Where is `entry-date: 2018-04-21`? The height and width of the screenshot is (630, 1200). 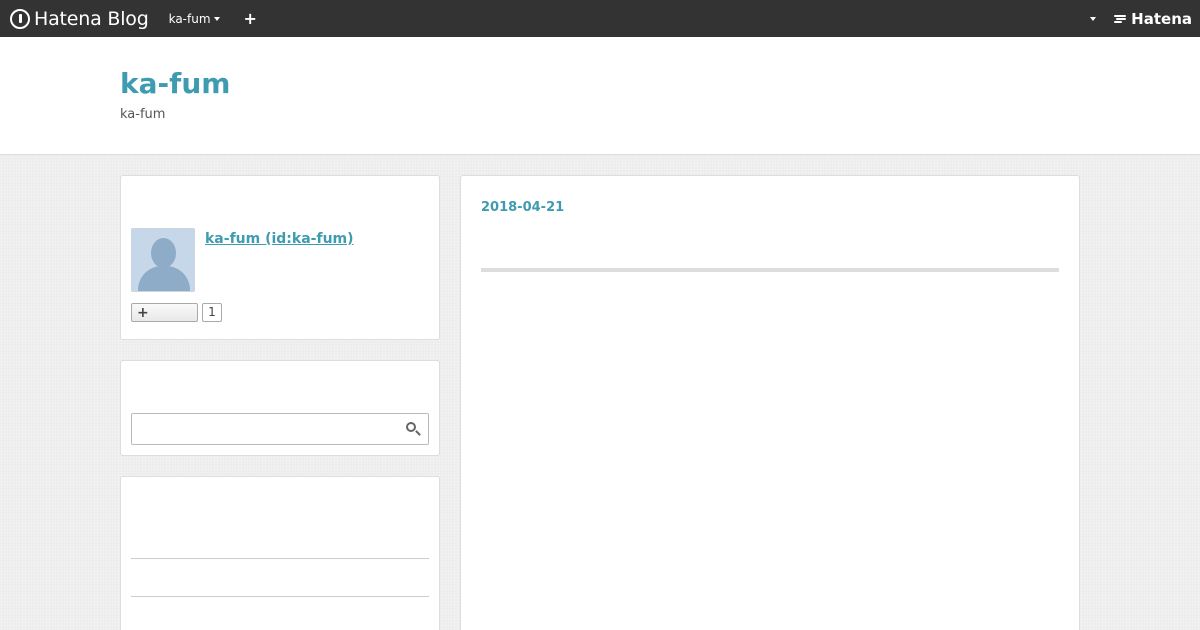 entry-date: 2018-04-21 is located at coordinates (522, 207).